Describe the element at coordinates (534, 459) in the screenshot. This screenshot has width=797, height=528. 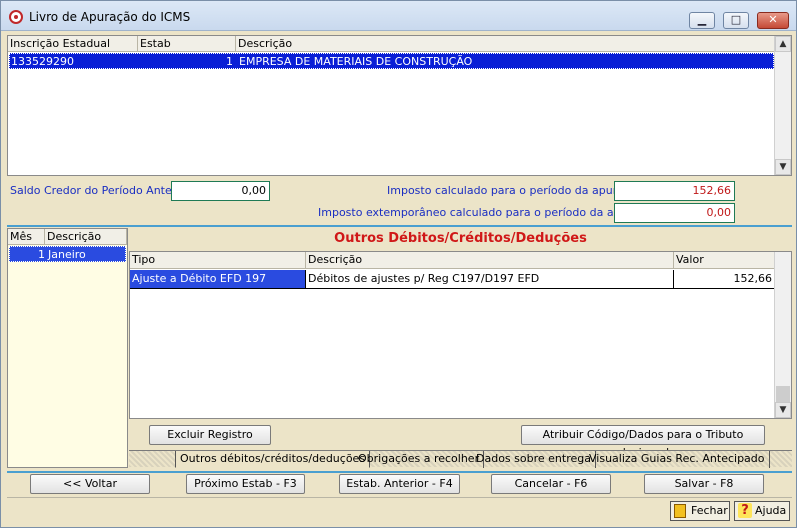
I see `tab-dados-entrega: Dados sobre entrega` at that location.